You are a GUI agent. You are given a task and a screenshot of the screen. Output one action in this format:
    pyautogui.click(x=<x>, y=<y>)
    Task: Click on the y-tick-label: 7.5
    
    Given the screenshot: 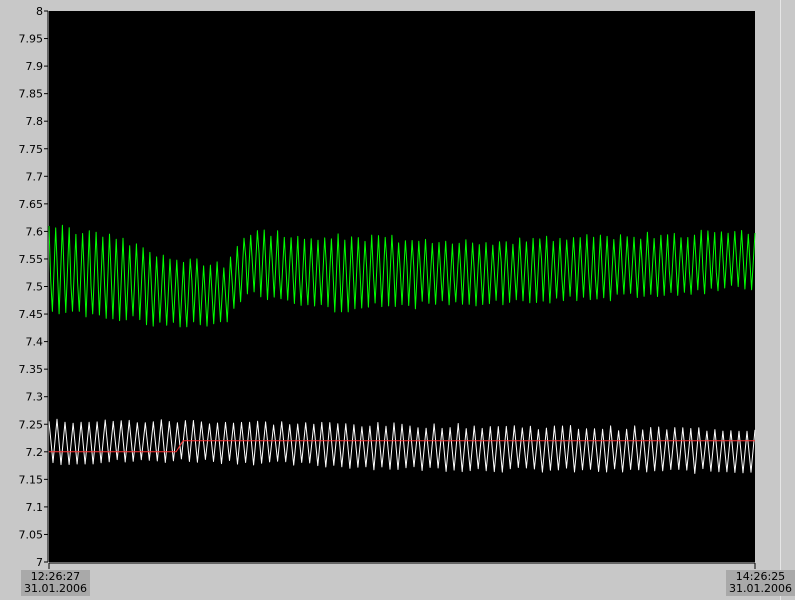 What is the action you would take?
    pyautogui.click(x=35, y=287)
    